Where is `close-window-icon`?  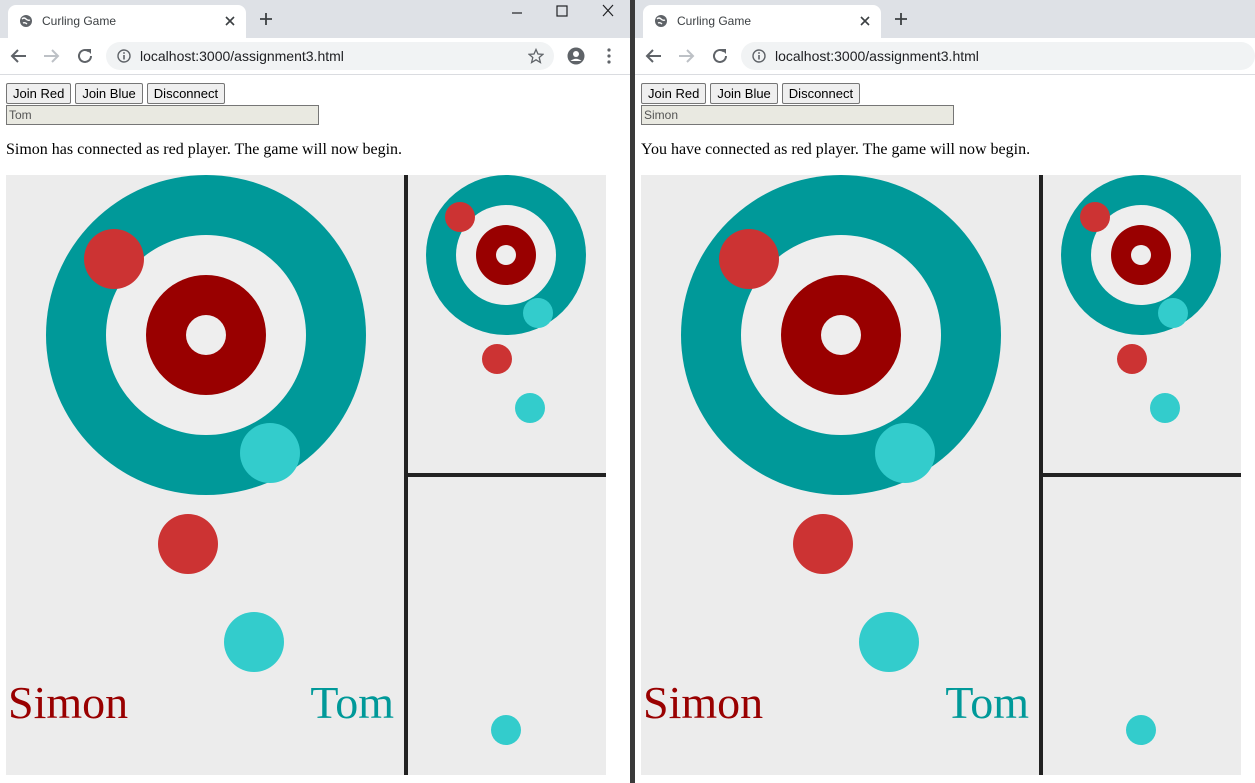
close-window-icon is located at coordinates (608, 11).